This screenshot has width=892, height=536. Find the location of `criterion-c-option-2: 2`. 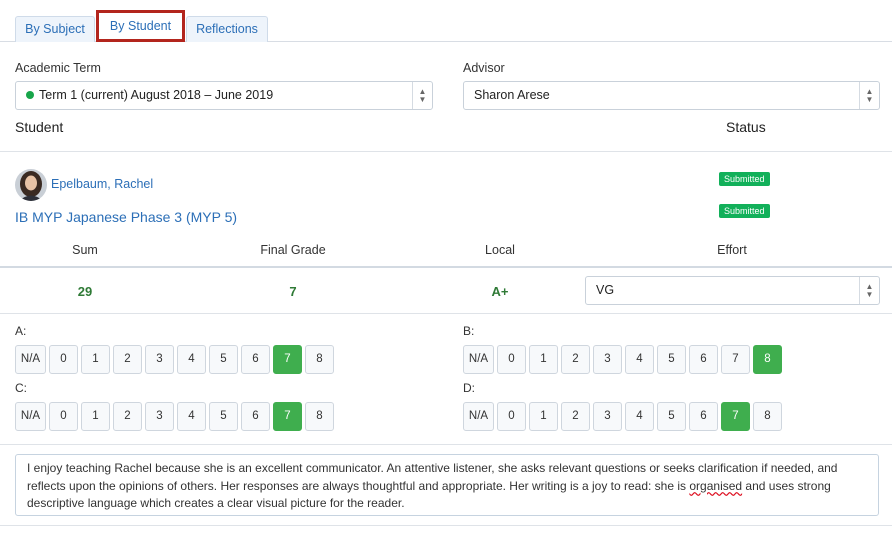

criterion-c-option-2: 2 is located at coordinates (127, 416).